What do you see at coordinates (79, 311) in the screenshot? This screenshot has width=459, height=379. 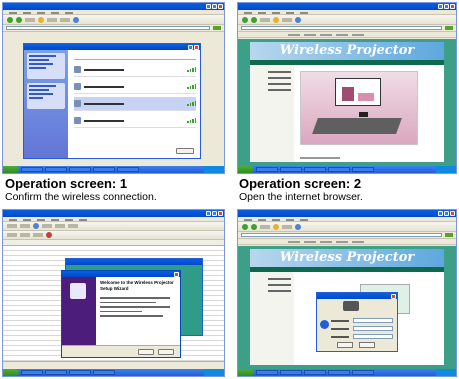 I see `wizard-side-banner` at bounding box center [79, 311].